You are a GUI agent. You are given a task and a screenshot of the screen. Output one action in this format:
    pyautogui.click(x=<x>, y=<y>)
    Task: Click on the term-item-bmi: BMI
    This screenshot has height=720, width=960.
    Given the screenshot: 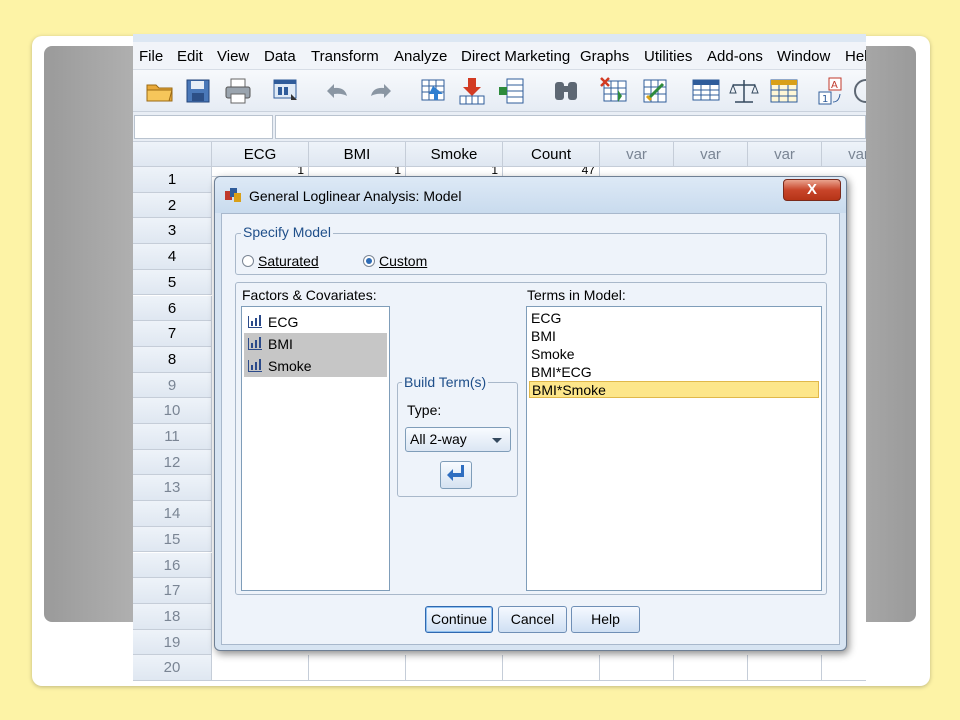 What is the action you would take?
    pyautogui.click(x=674, y=336)
    